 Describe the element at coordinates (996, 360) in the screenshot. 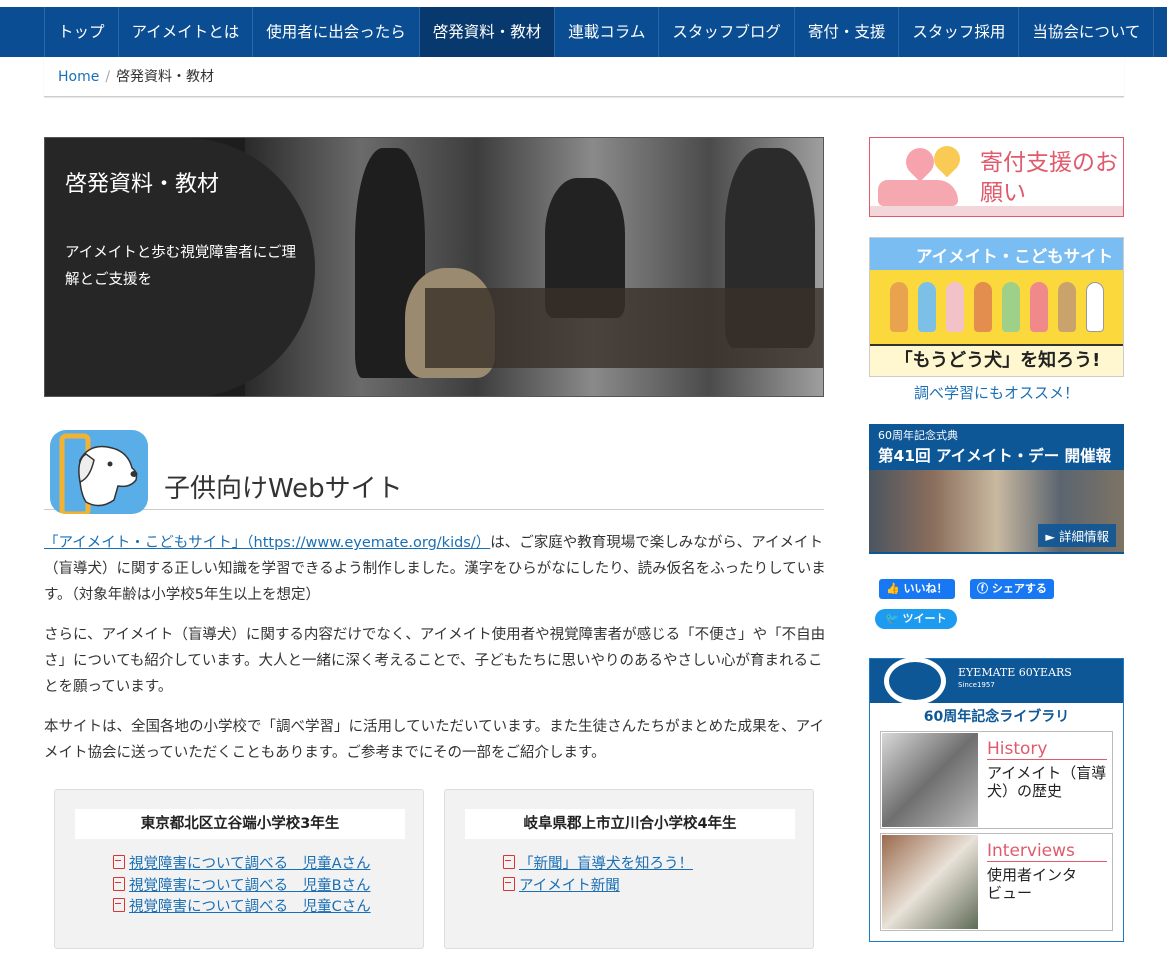

I see `kids-banner-caption: 「もうどう犬」を知ろう!` at that location.